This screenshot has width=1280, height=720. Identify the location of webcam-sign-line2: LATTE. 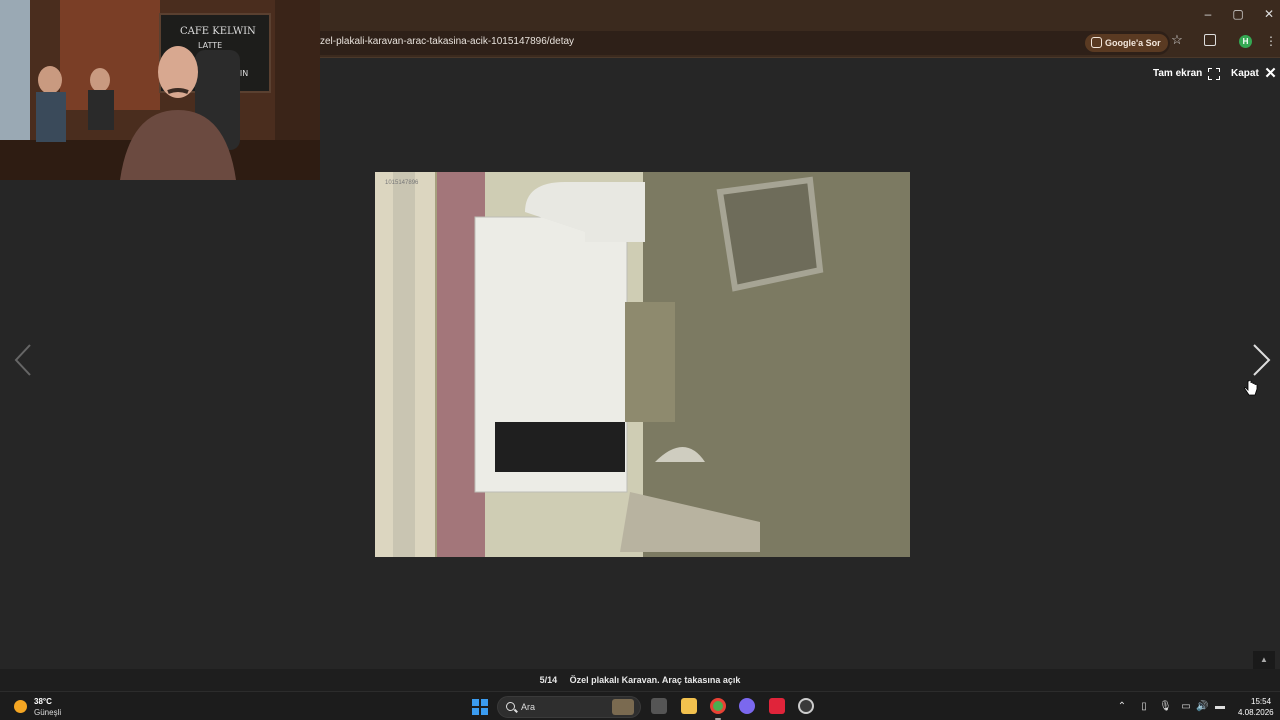
(210, 45).